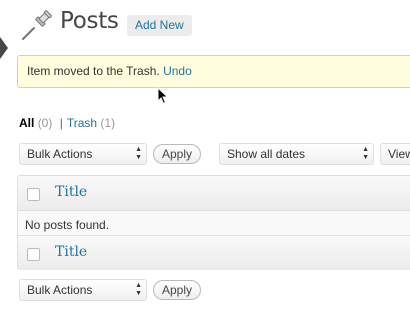 Image resolution: width=410 pixels, height=315 pixels. I want to click on view-all-count: (0), so click(45, 123).